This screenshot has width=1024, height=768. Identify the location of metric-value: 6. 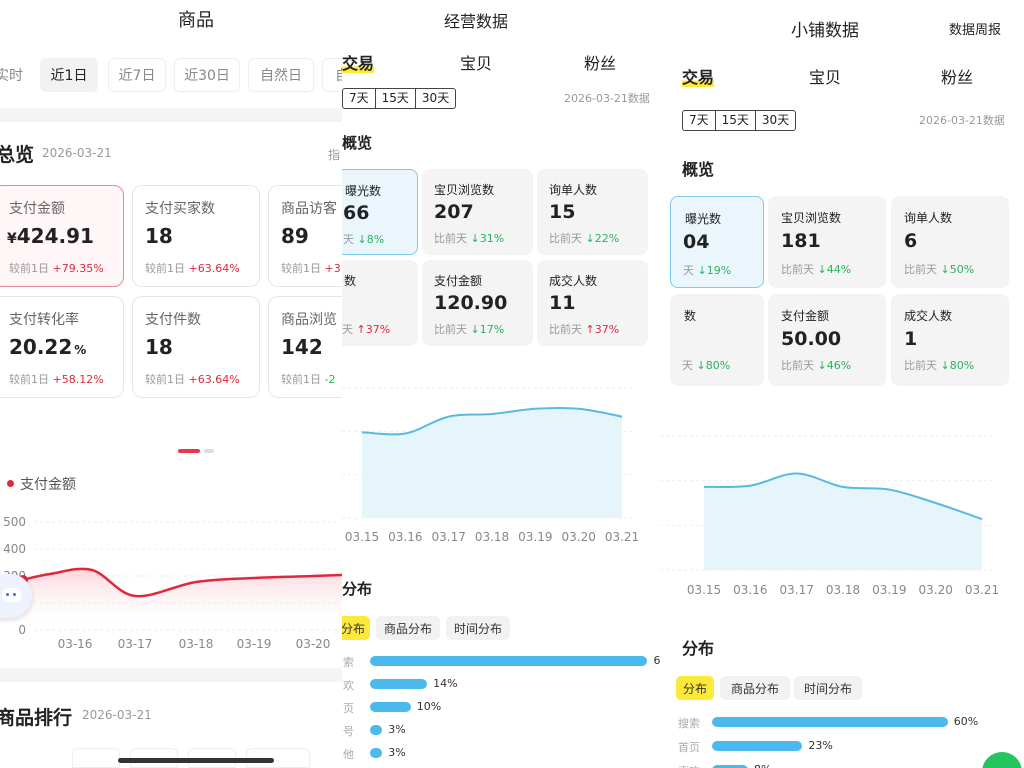
(911, 241).